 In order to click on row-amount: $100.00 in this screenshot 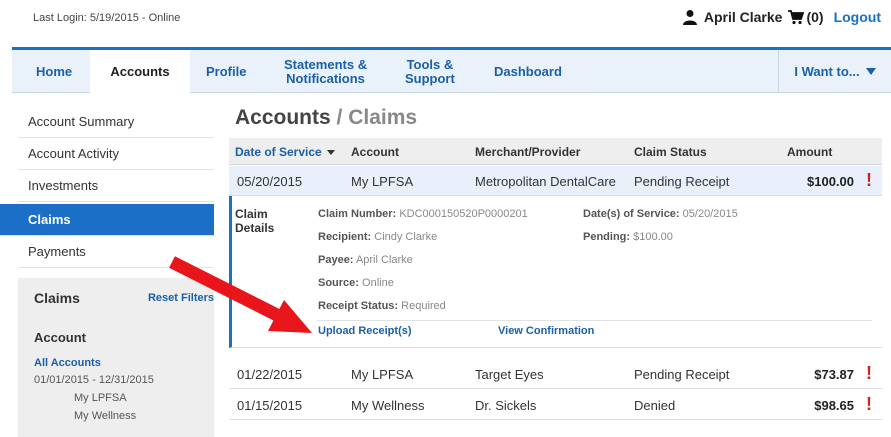, I will do `click(830, 181)`.